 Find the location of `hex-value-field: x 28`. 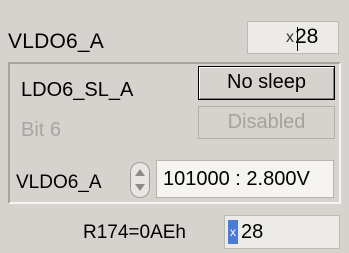

hex-value-field: x 28 is located at coordinates (293, 37).